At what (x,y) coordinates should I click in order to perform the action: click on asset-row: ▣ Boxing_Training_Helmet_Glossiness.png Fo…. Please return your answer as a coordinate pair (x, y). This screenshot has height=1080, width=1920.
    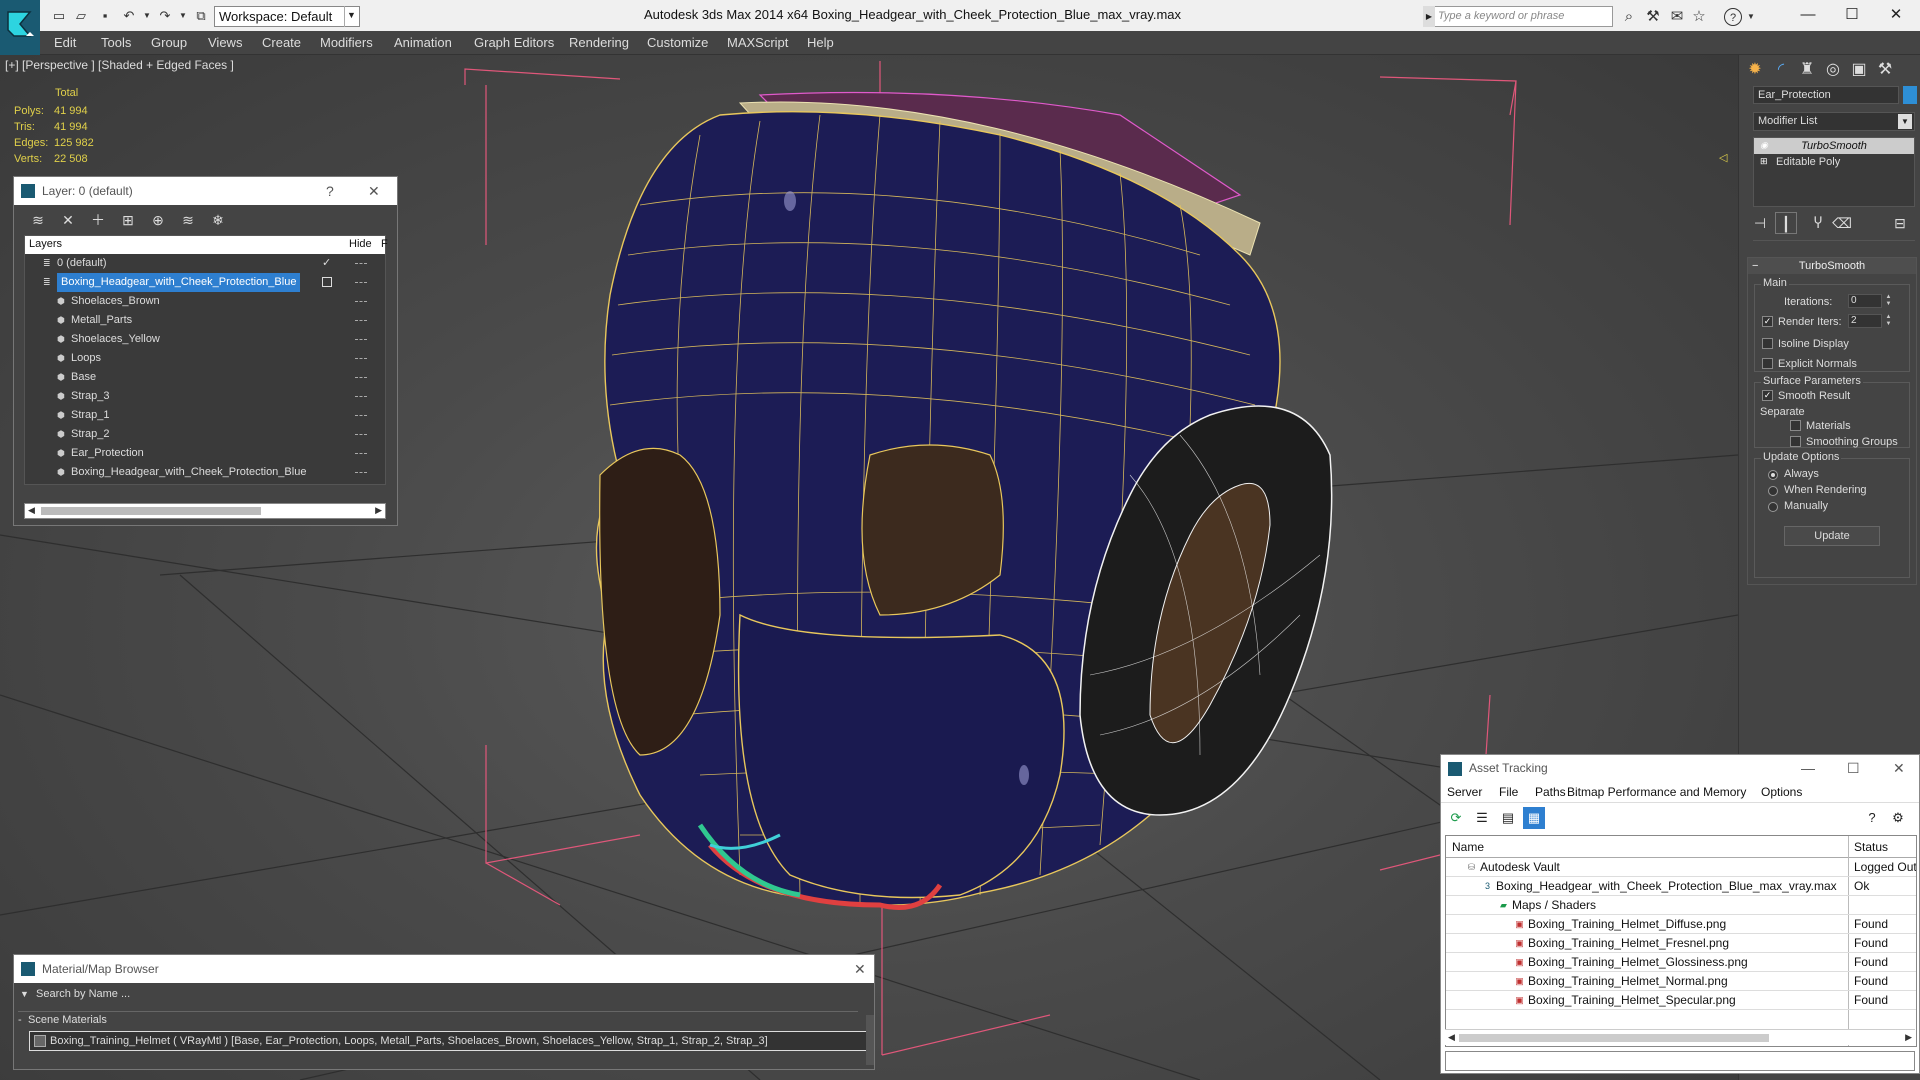
    Looking at the image, I should click on (1681, 962).